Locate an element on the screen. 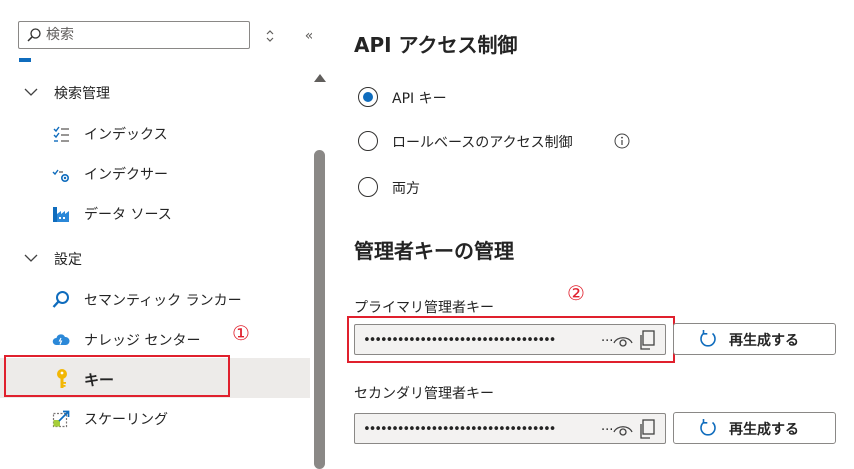  secondary-key-label: セカンダリ管理者キー is located at coordinates (424, 394).